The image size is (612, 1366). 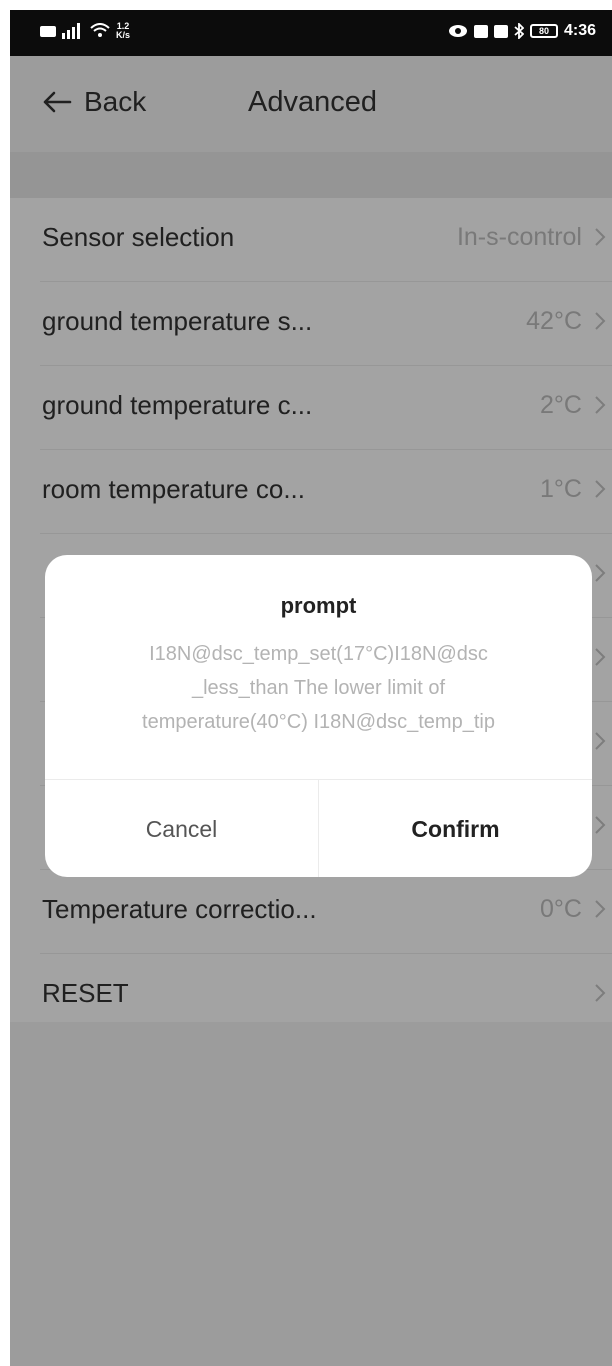 What do you see at coordinates (311, 33) in the screenshot?
I see `status-bar: 1.2 K/s 80 4:36` at bounding box center [311, 33].